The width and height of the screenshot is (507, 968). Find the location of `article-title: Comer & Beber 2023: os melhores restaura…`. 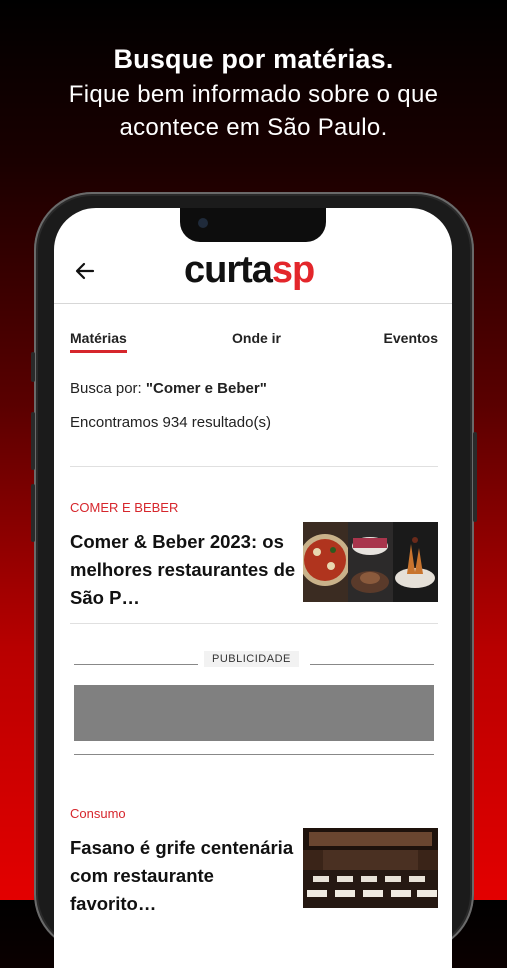

article-title: Comer & Beber 2023: os melhores restaura… is located at coordinates (183, 570).